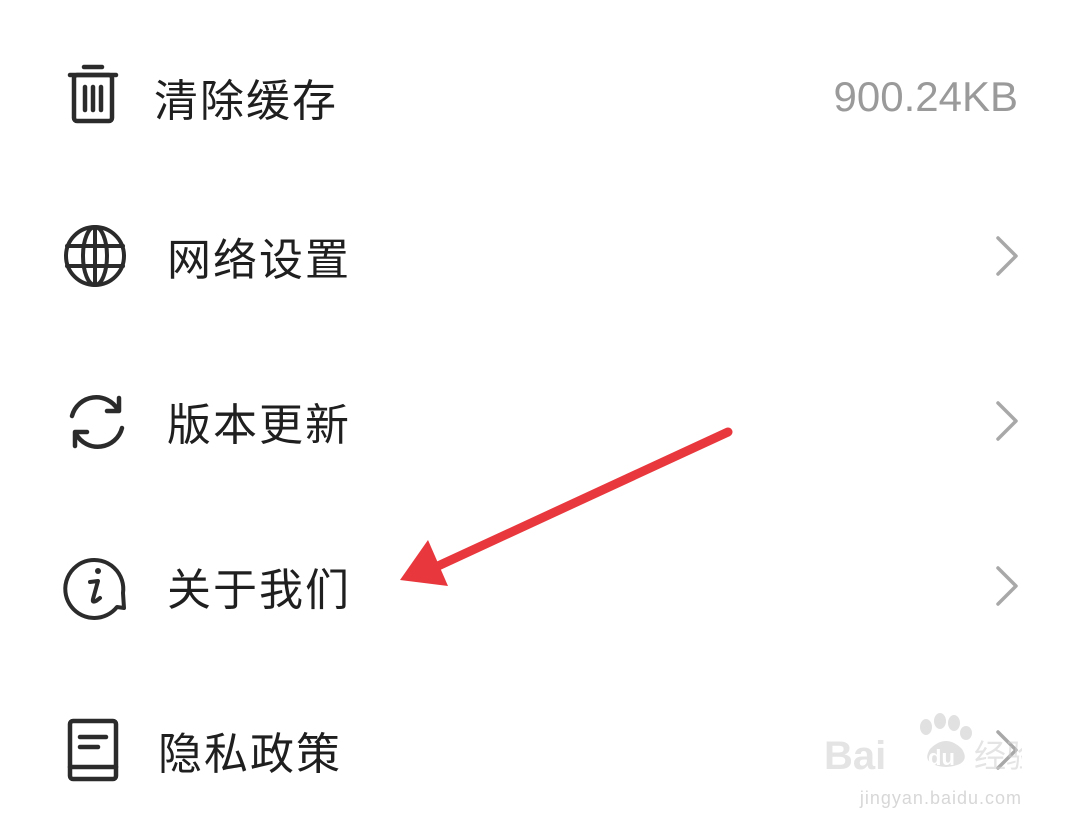  What do you see at coordinates (97, 256) in the screenshot?
I see `globe-icon` at bounding box center [97, 256].